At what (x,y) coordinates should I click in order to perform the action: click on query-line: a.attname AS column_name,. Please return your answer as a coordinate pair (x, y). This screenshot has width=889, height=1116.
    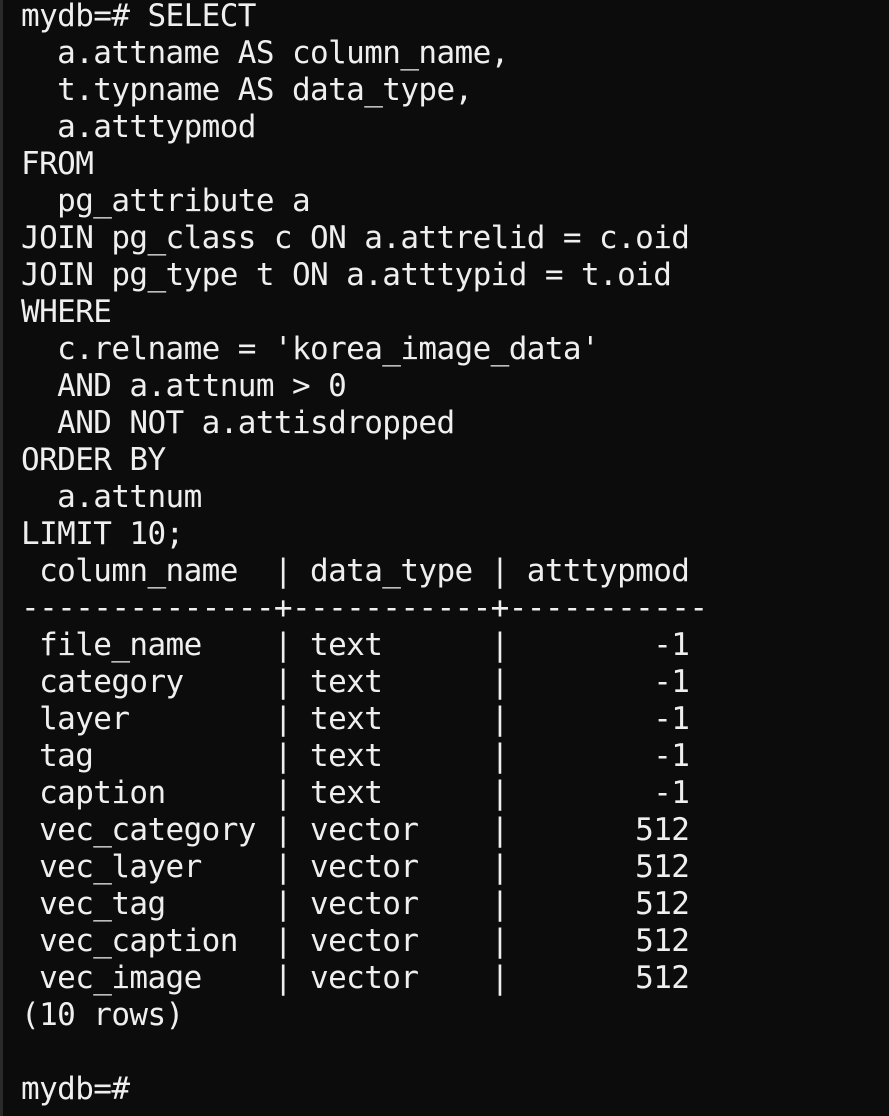
    Looking at the image, I should click on (265, 53).